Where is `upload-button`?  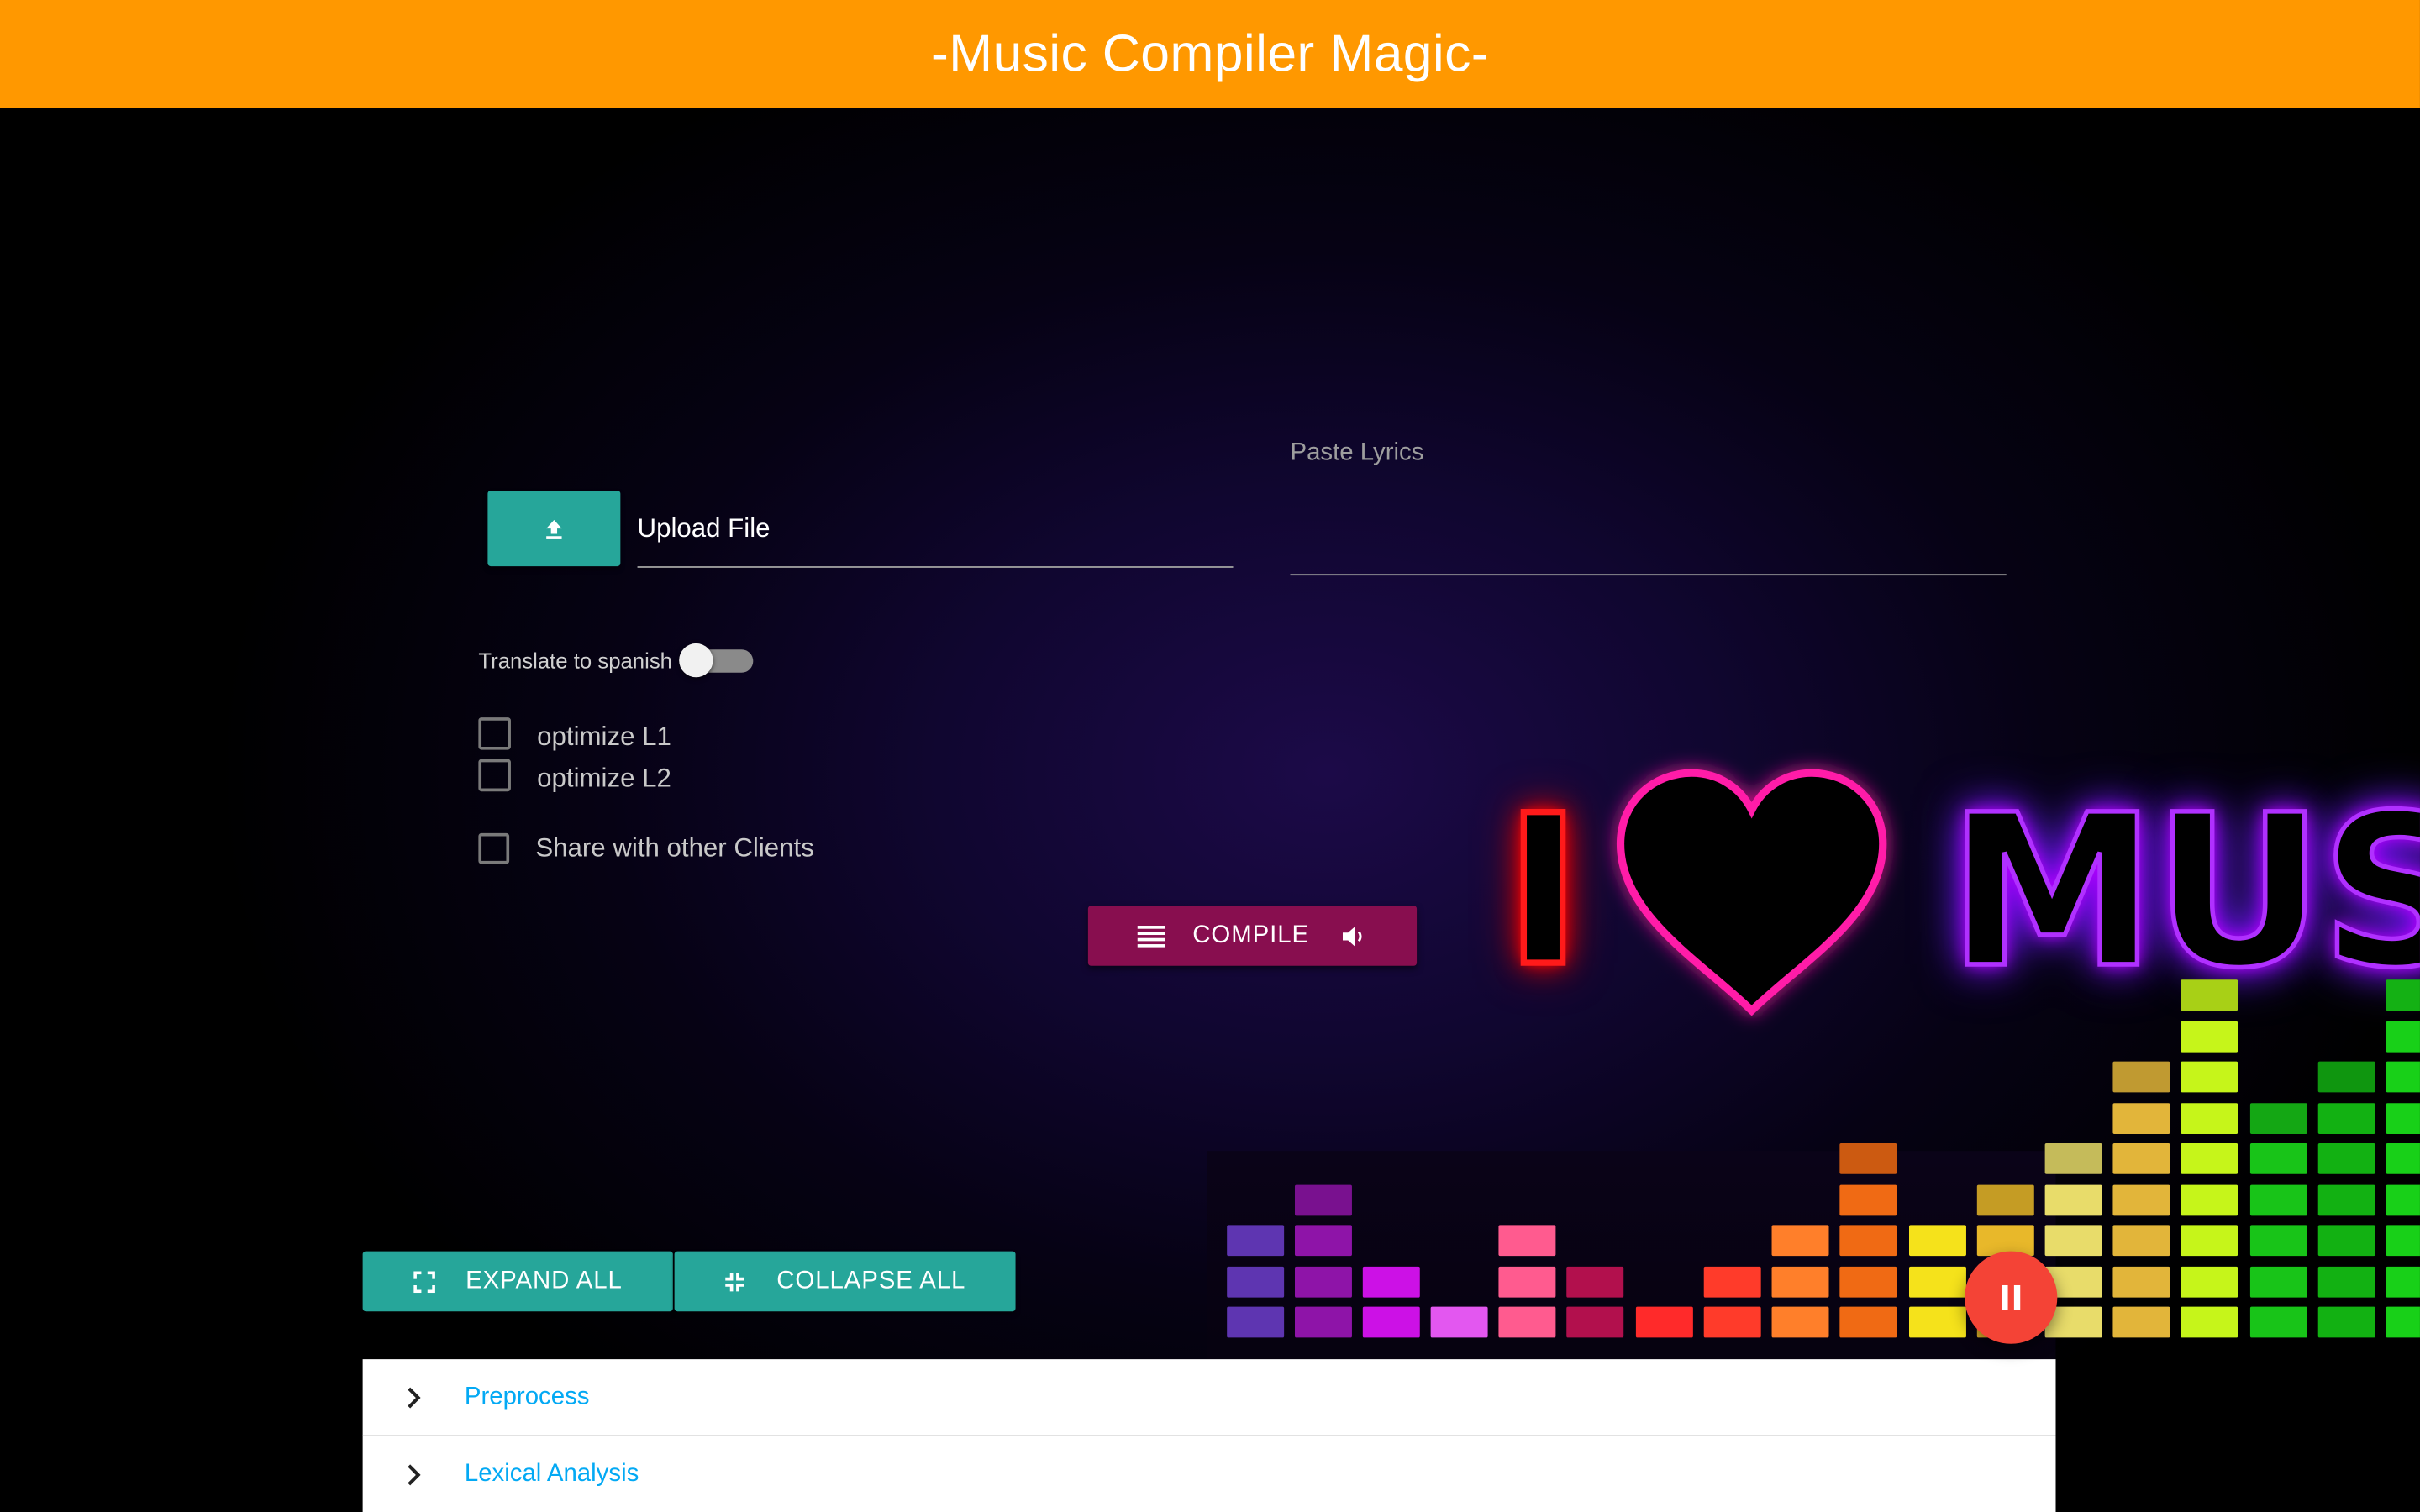 upload-button is located at coordinates (554, 529).